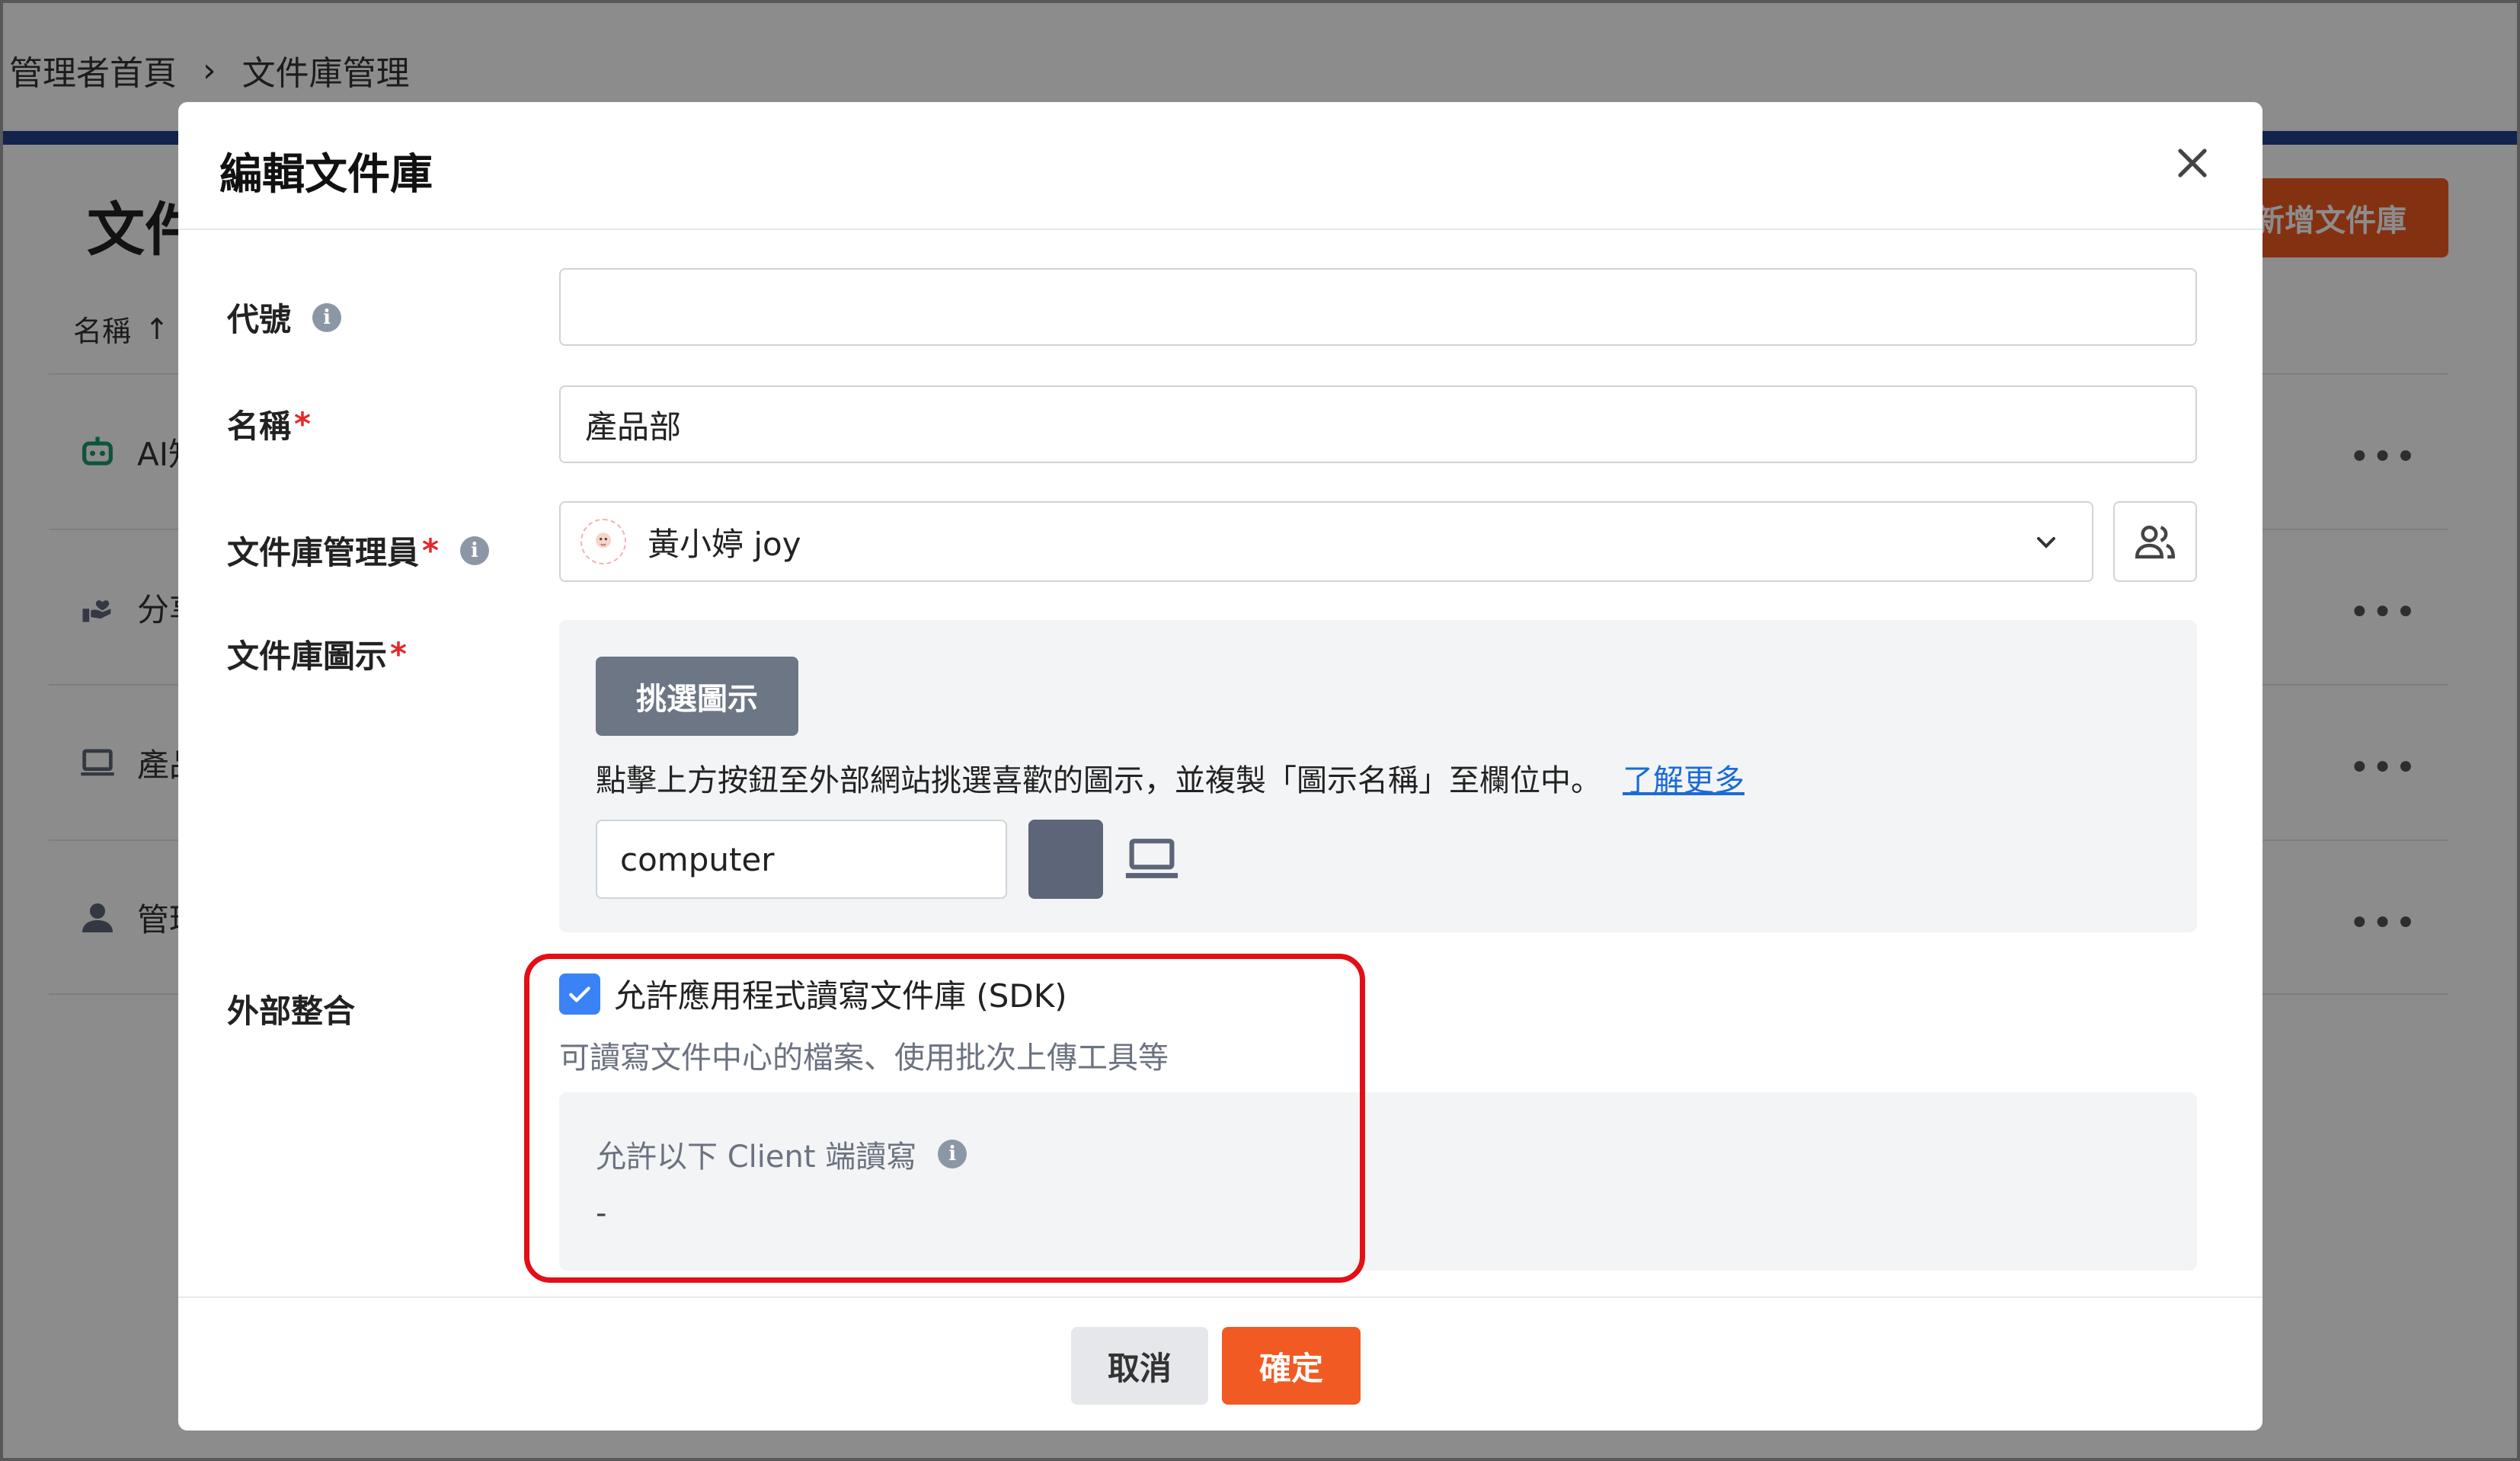  I want to click on check-icon, so click(579, 994).